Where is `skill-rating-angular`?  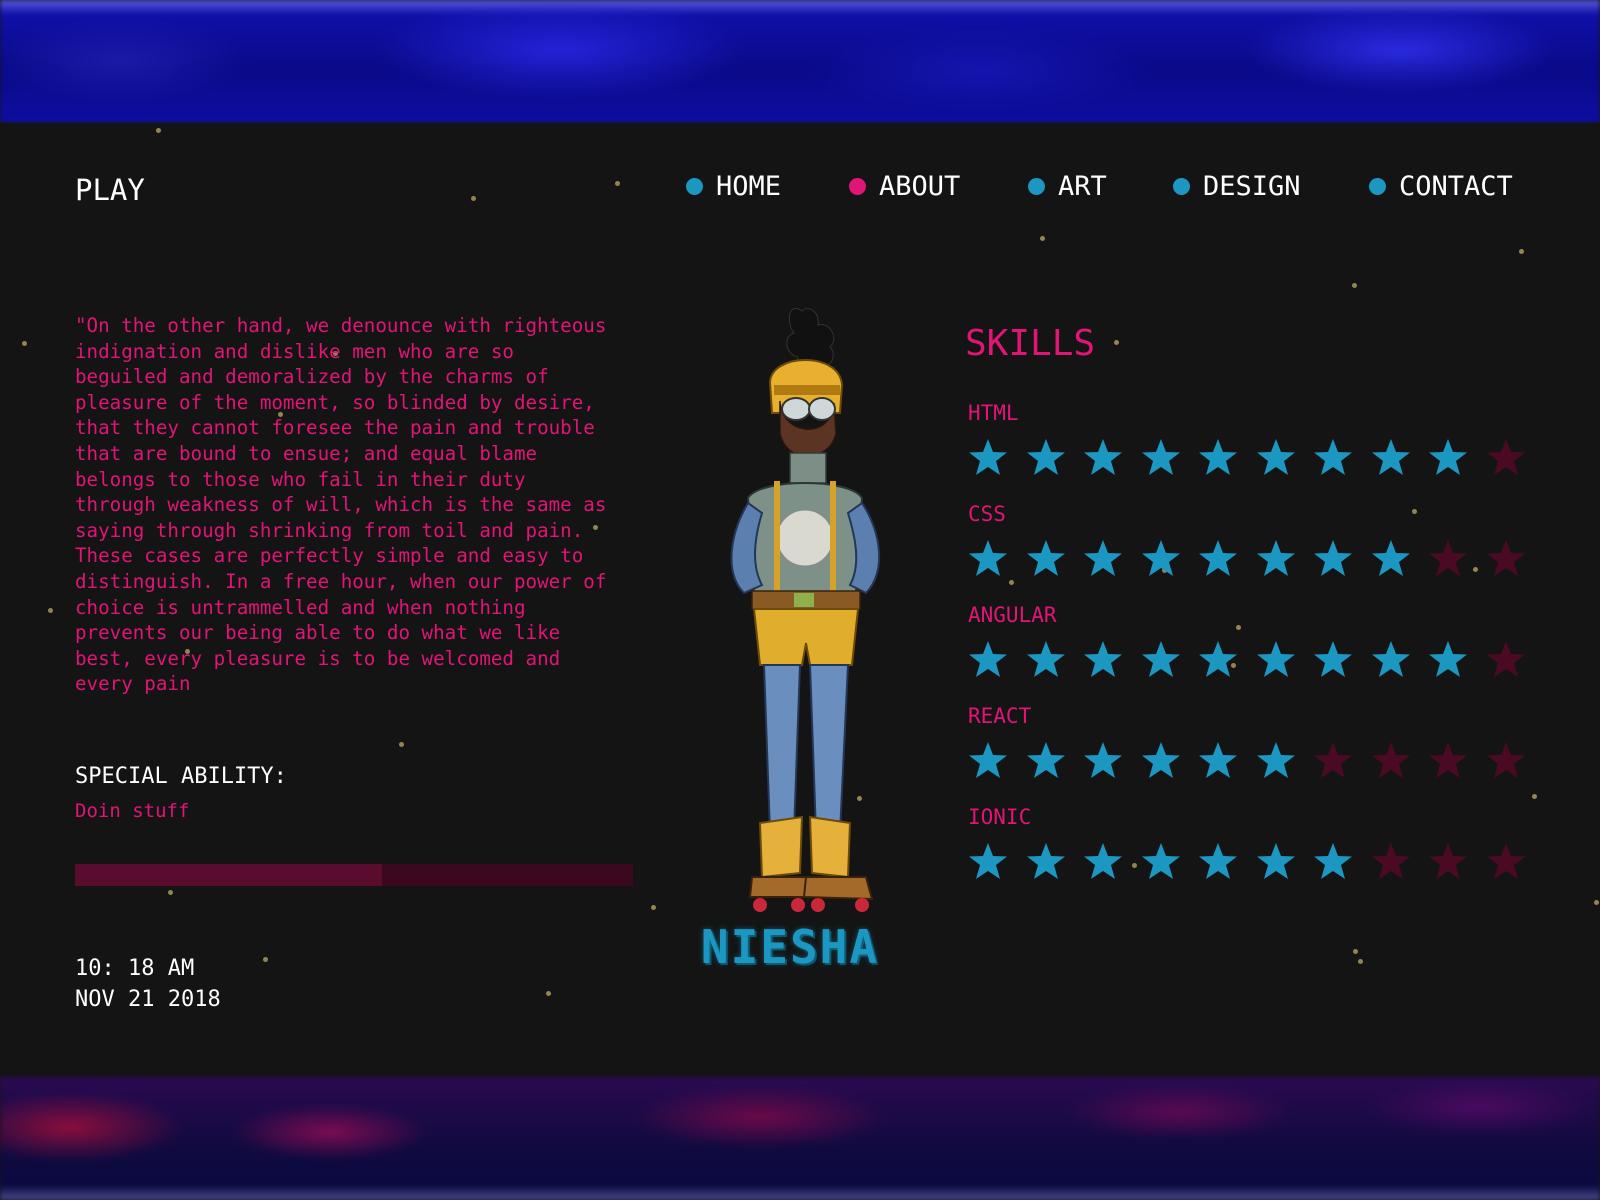
skill-rating-angular is located at coordinates (1255, 661).